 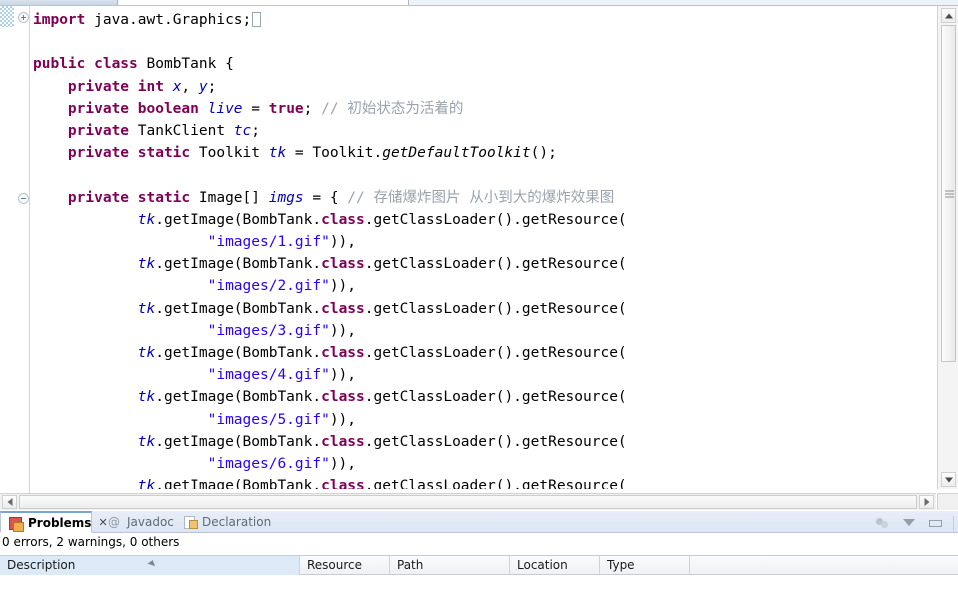 What do you see at coordinates (621, 565) in the screenshot?
I see `problems-column-label: Type` at bounding box center [621, 565].